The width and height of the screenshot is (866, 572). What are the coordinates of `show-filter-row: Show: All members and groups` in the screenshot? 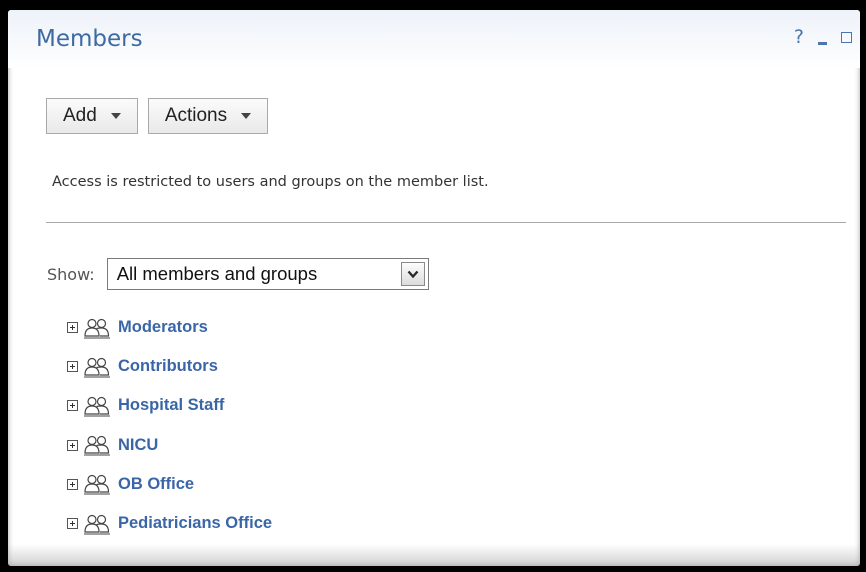 It's located at (238, 274).